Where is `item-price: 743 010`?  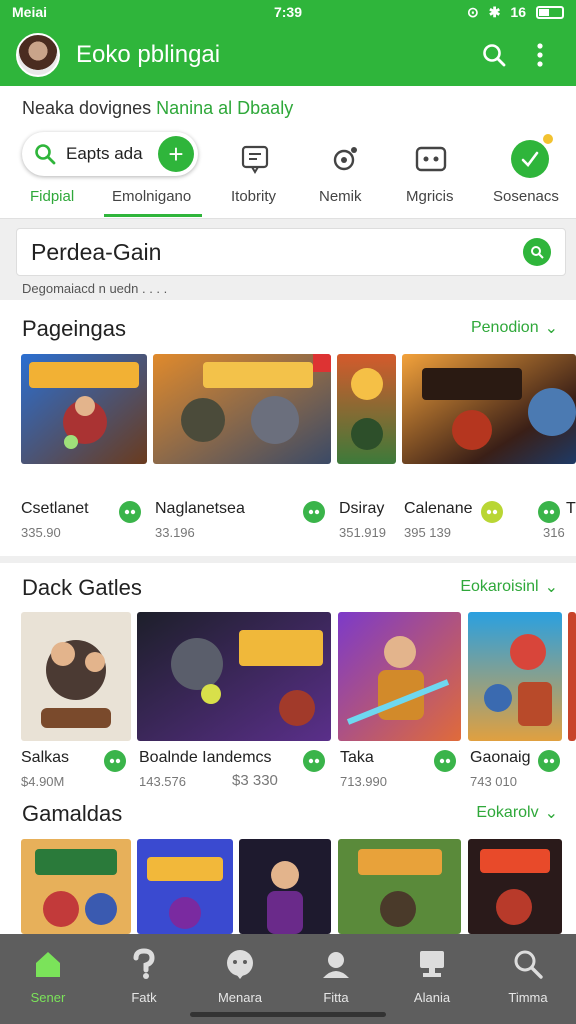 item-price: 743 010 is located at coordinates (493, 781).